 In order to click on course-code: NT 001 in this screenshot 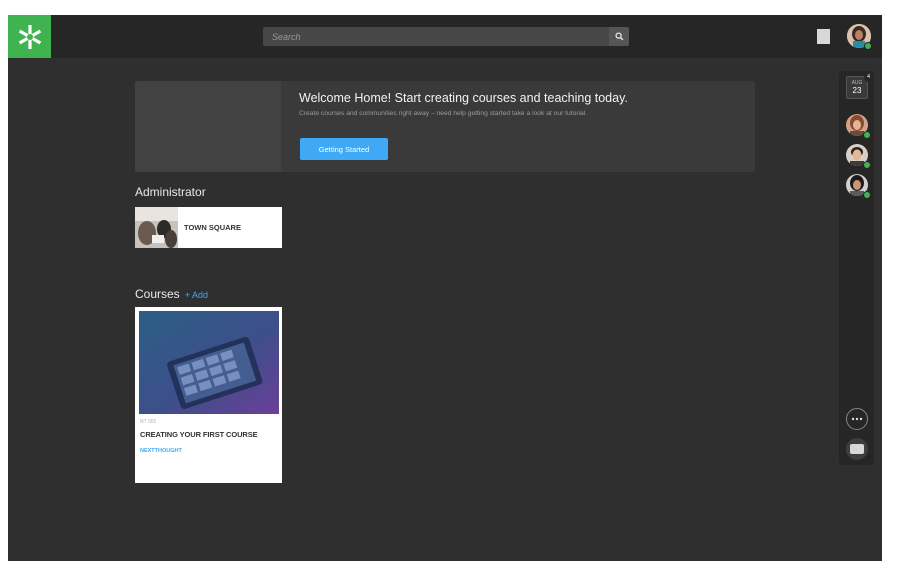, I will do `click(148, 422)`.